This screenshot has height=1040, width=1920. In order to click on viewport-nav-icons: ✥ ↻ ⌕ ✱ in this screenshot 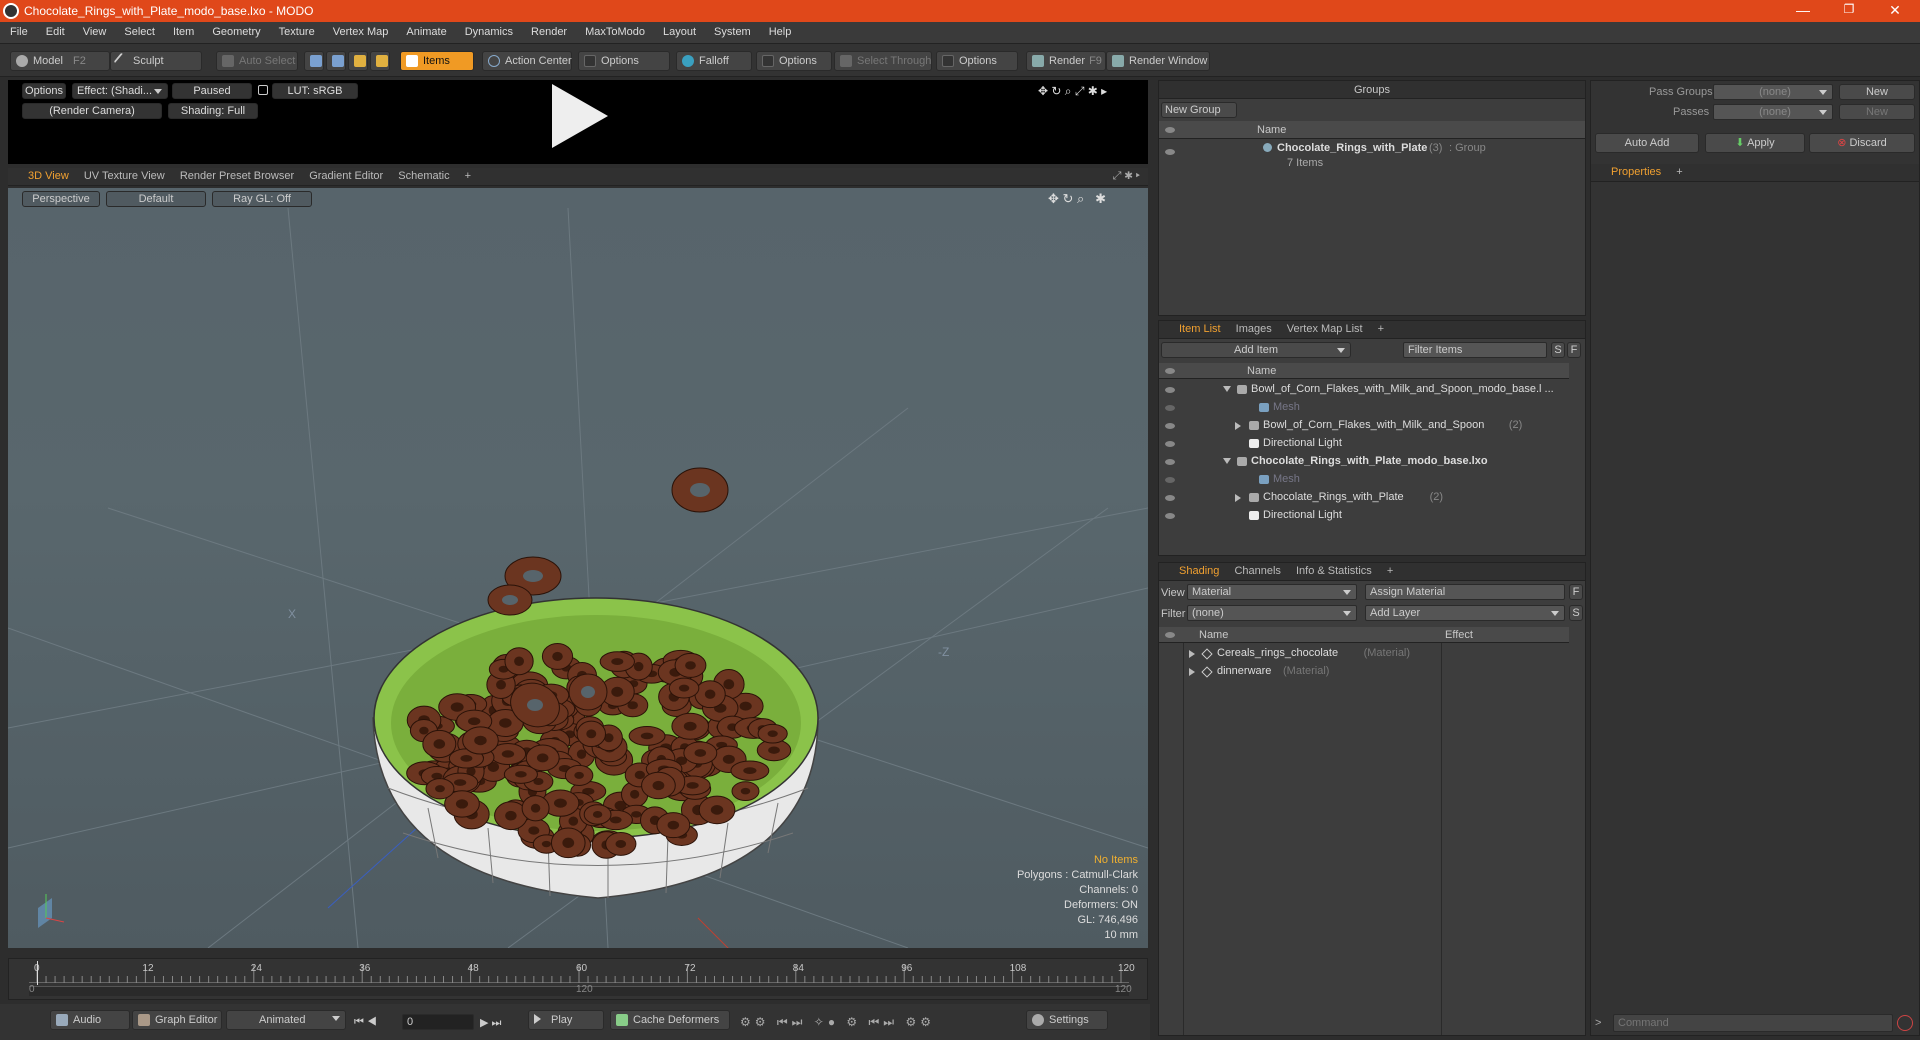, I will do `click(1077, 199)`.